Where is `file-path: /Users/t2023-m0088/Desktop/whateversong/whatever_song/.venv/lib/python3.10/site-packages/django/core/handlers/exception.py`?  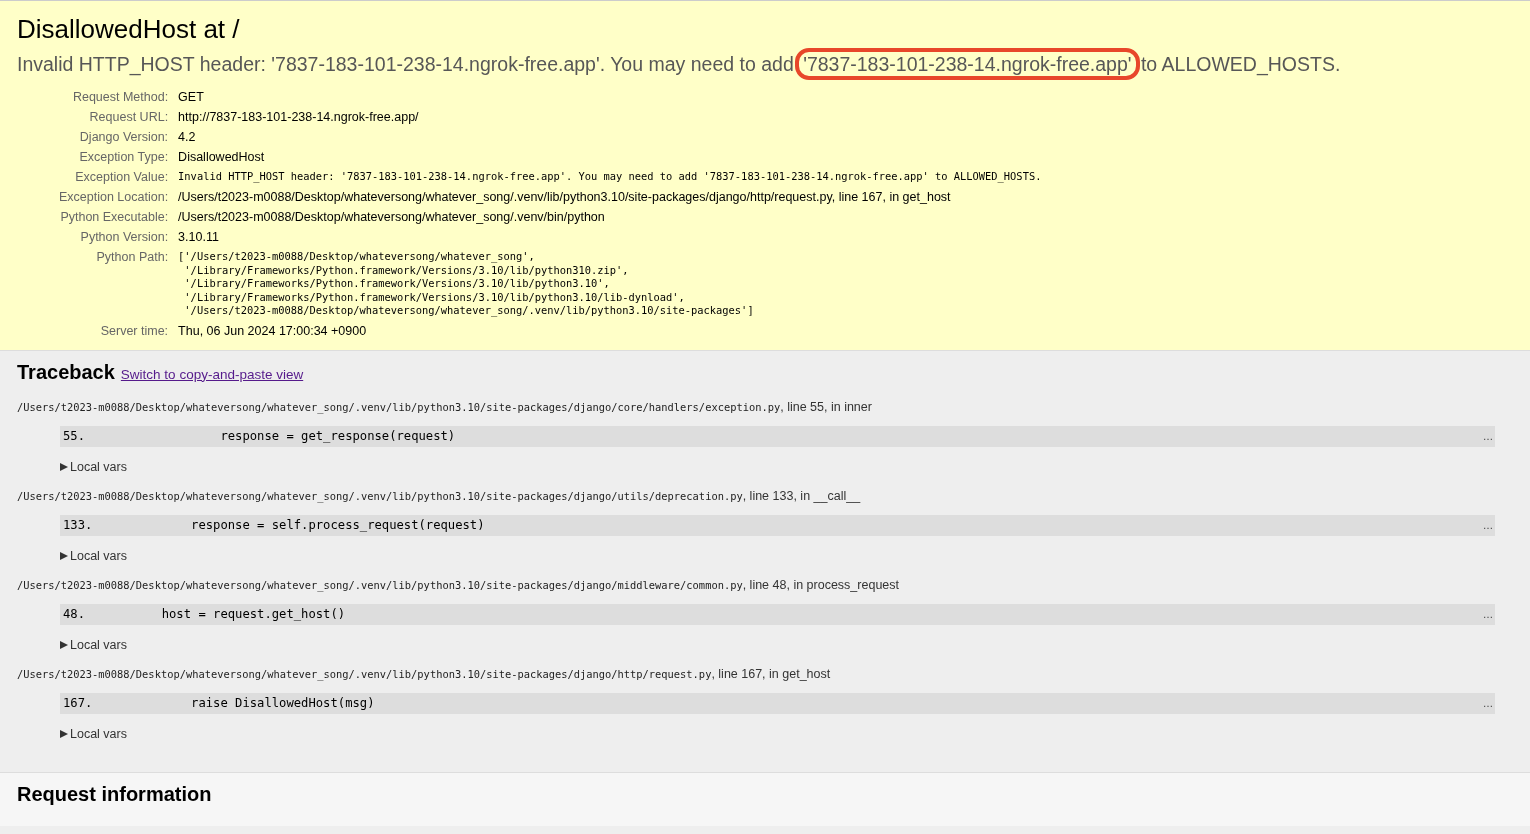
file-path: /Users/t2023-m0088/Desktop/whateversong/whatever_song/.venv/lib/python3.10/site-packages/django/core/handlers/exception.py is located at coordinates (399, 406).